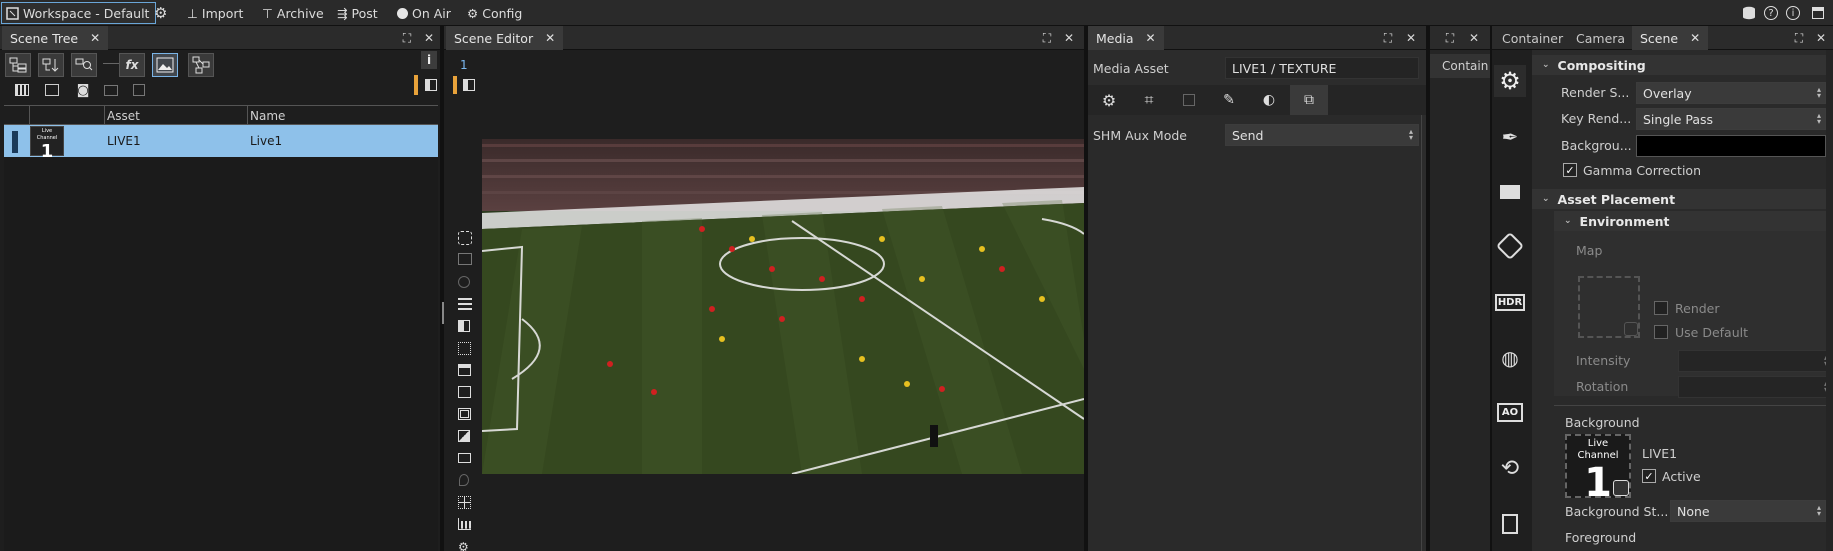 The image size is (1833, 551). I want to click on rotation-field: ▴▾, so click(1755, 387).